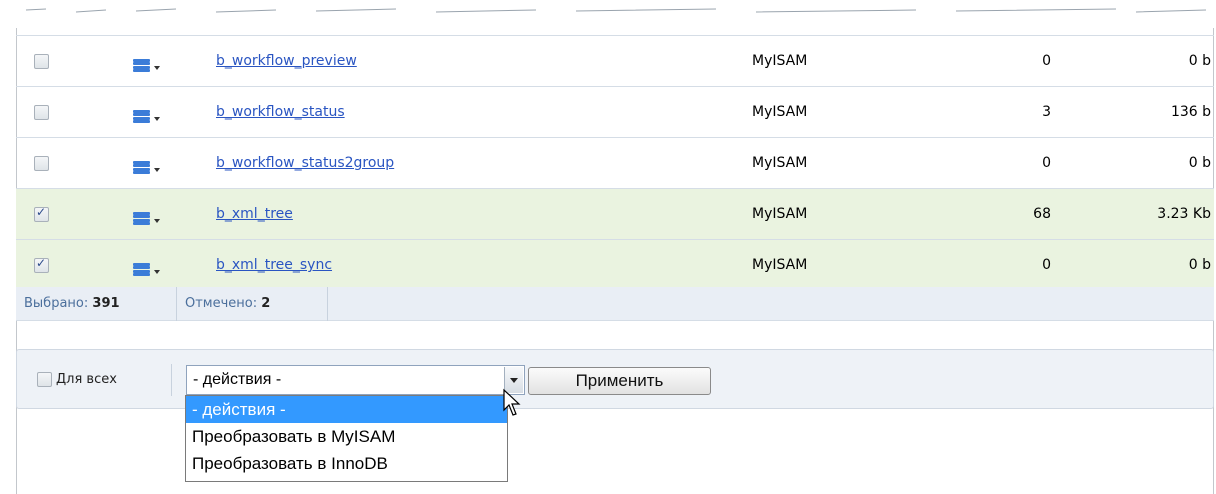 This screenshot has height=494, width=1216. I want to click on action-option: Преобразовать в MyISAM, so click(346, 436).